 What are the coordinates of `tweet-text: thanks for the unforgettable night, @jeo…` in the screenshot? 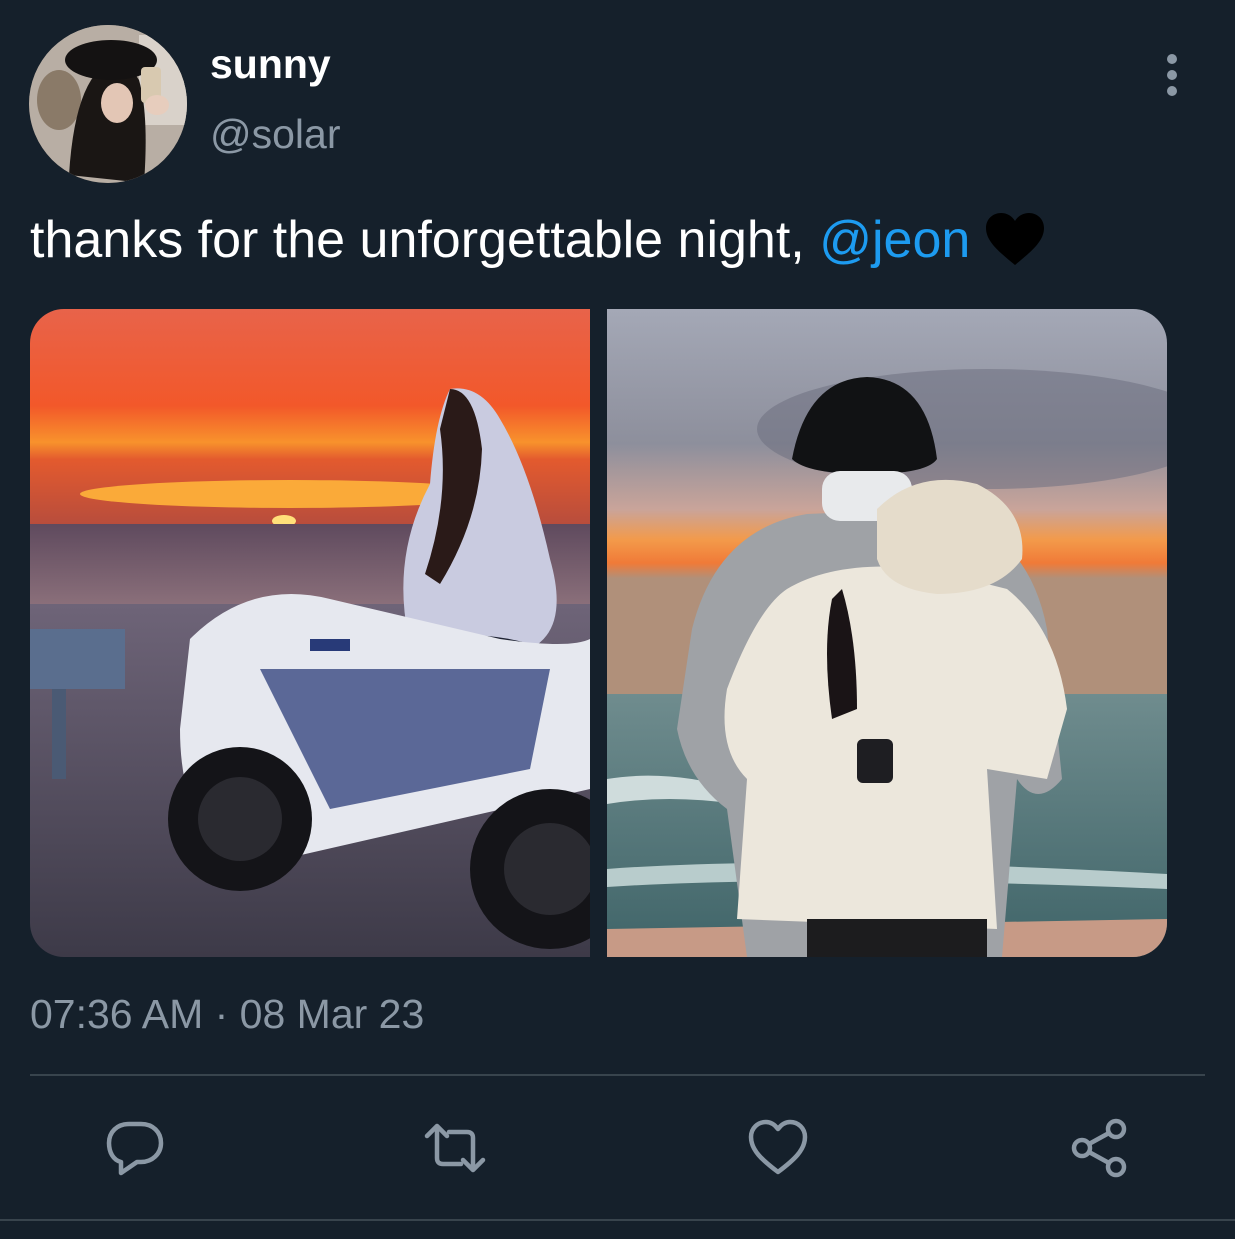 It's located at (538, 240).